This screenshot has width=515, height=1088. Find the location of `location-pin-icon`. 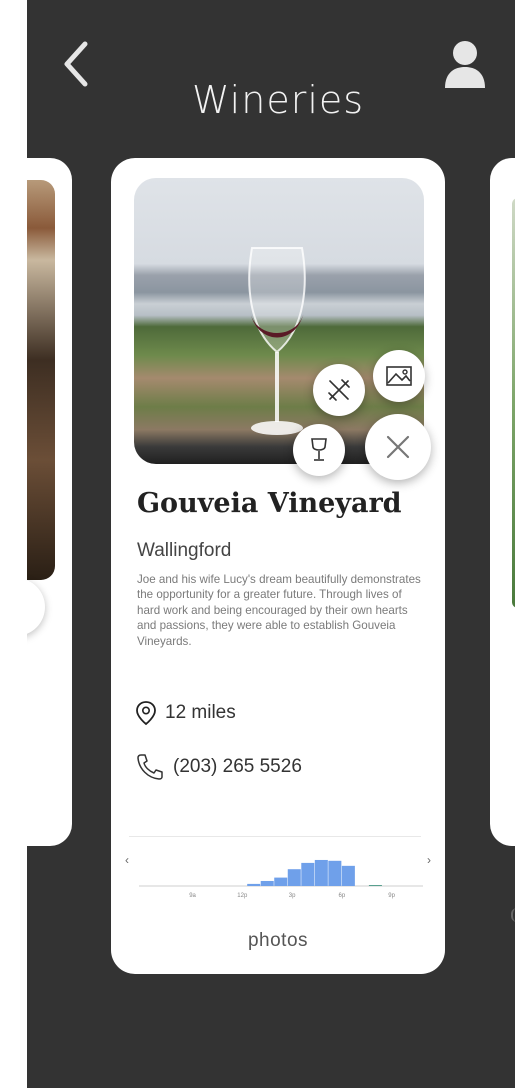

location-pin-icon is located at coordinates (146, 713).